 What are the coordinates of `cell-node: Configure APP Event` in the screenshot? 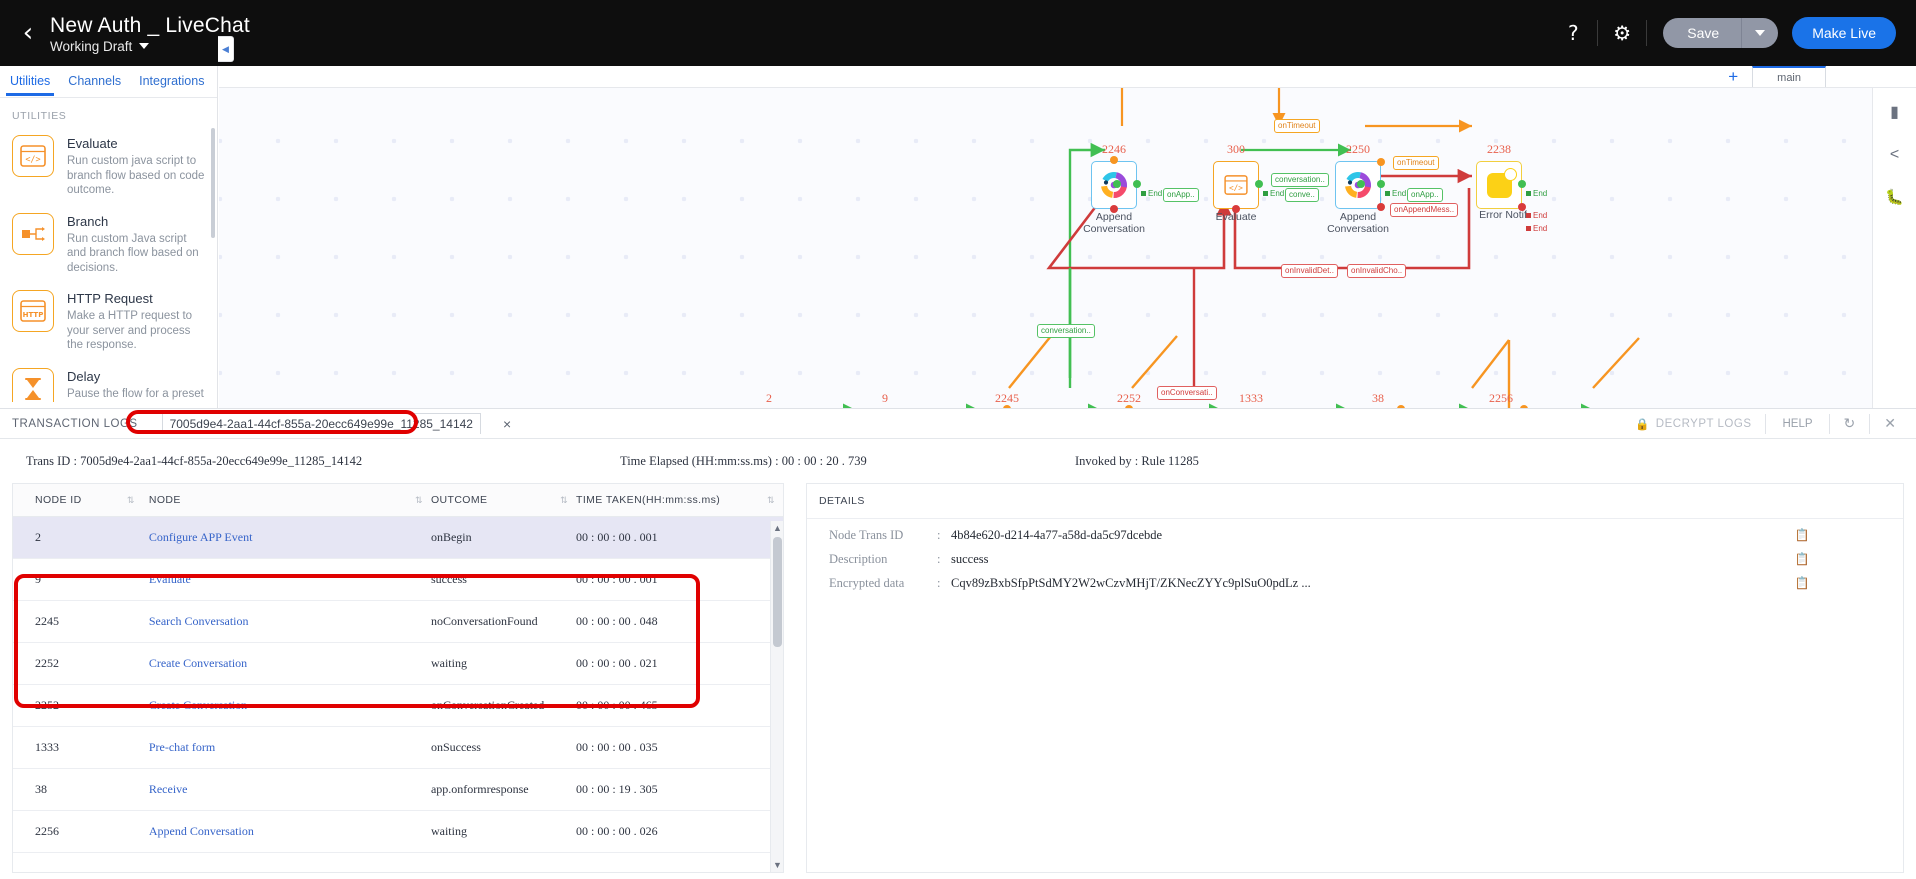 It's located at (286, 537).